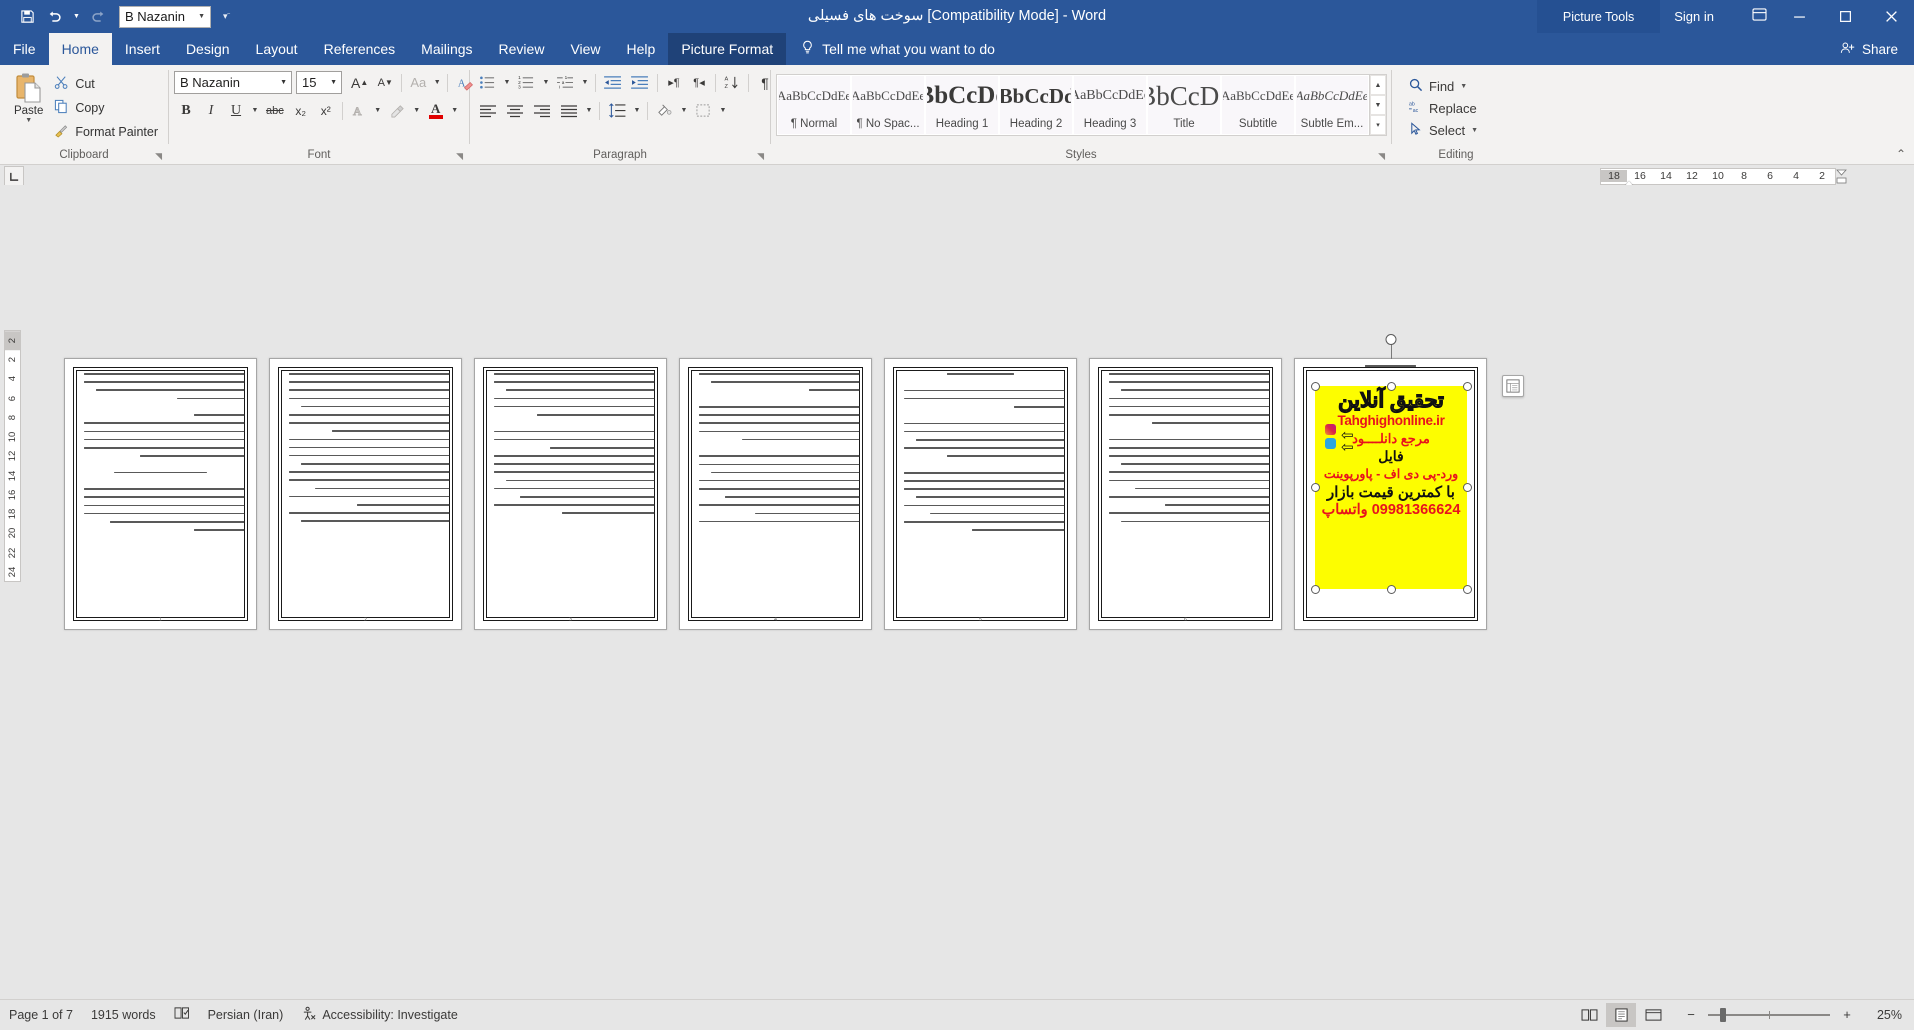 The height and width of the screenshot is (1030, 1914). What do you see at coordinates (1381, 156) in the screenshot?
I see `styles-dialog-launcher-icon: ◥` at bounding box center [1381, 156].